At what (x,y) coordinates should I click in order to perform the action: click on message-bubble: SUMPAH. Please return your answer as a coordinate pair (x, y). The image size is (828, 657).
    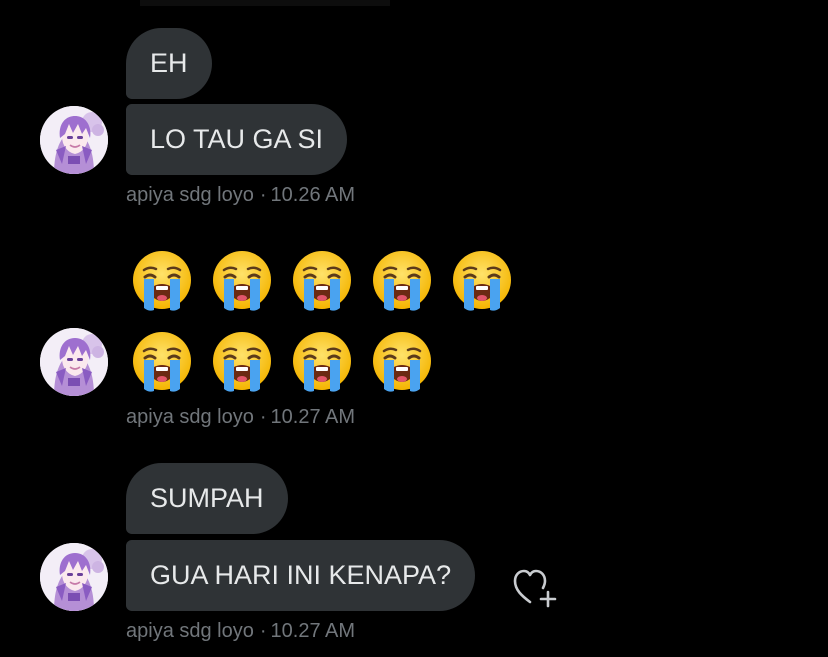
    Looking at the image, I should click on (207, 498).